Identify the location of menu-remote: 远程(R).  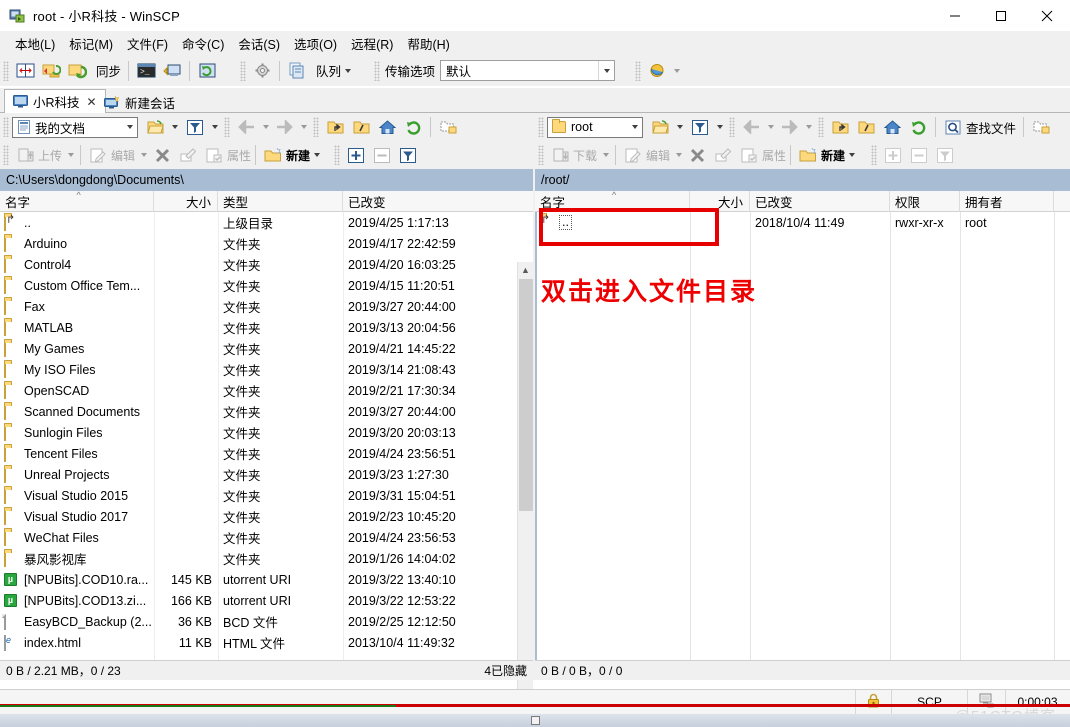
(372, 43).